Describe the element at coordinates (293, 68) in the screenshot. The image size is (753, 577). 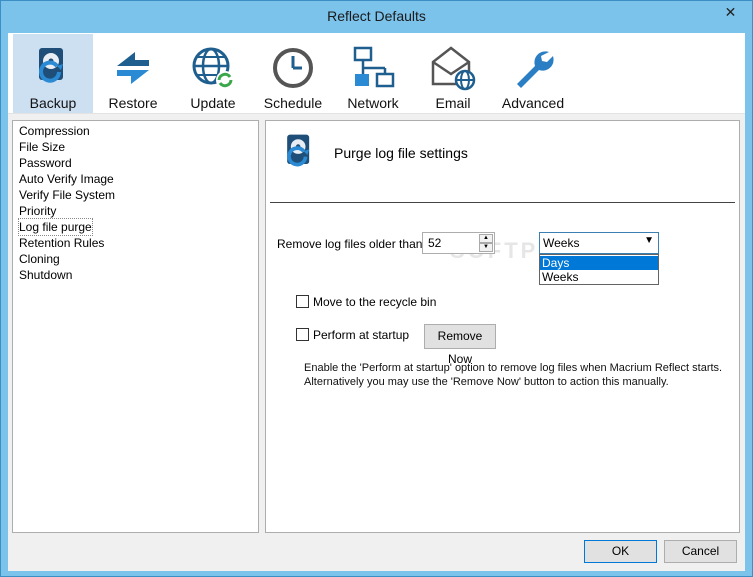
I see `clock-icon` at that location.